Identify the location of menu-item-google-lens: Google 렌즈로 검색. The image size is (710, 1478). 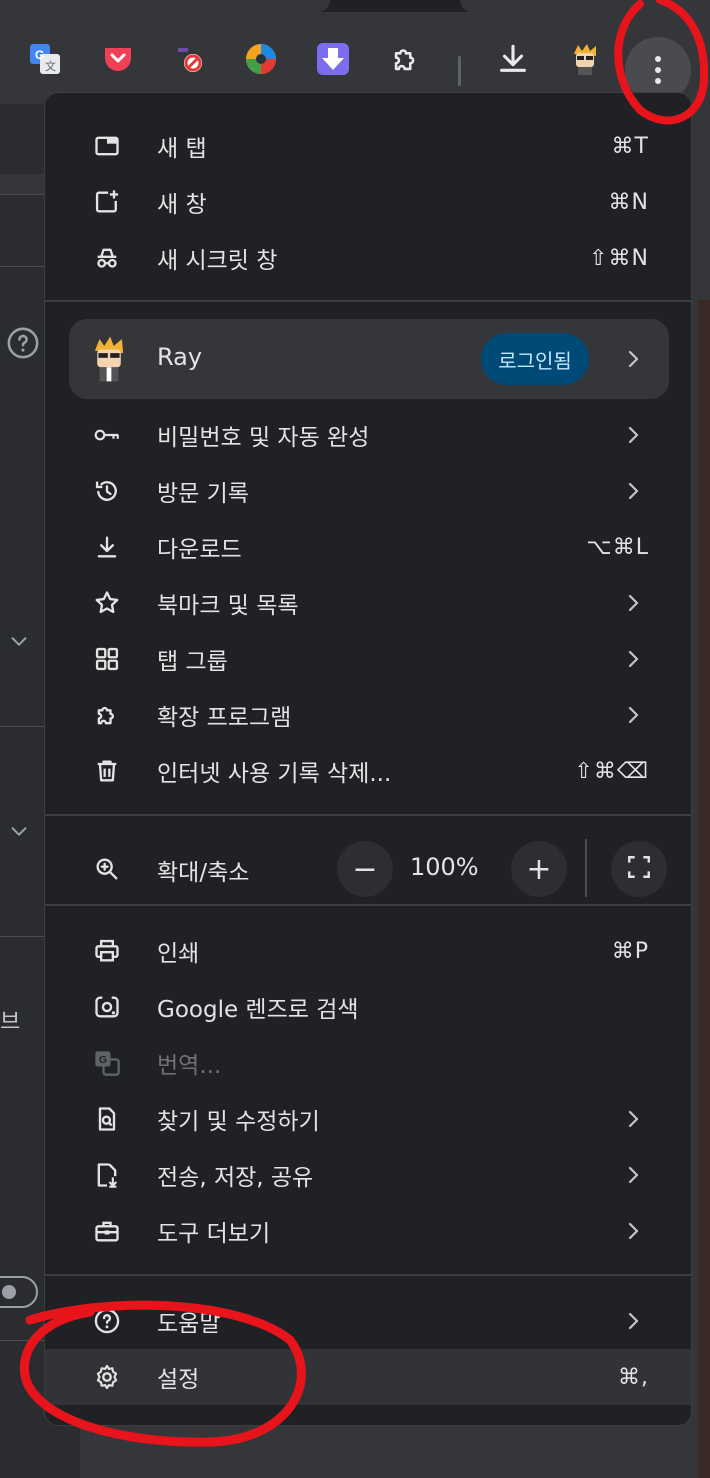
(368, 1007).